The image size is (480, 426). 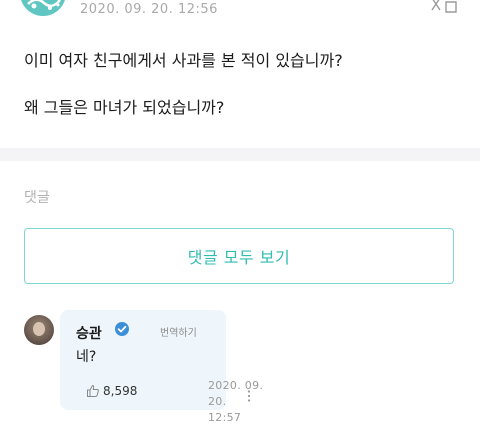 I want to click on comment-author-avatar, so click(x=39, y=330).